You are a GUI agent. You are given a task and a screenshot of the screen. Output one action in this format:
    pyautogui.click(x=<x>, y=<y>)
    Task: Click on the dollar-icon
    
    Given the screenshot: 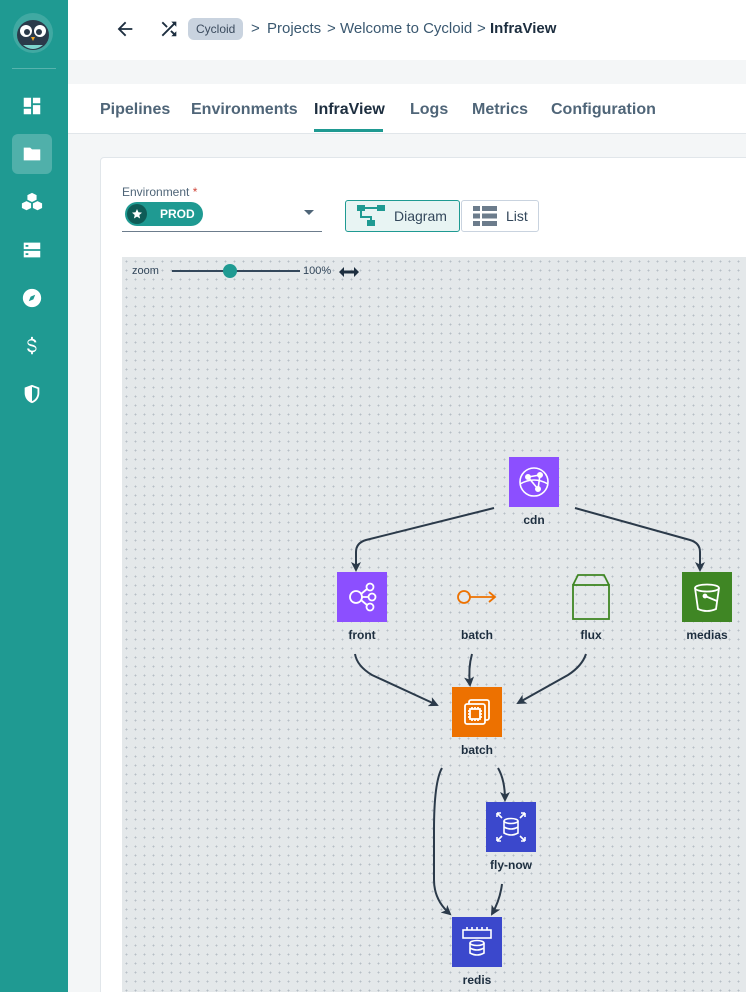 What is the action you would take?
    pyautogui.click(x=32, y=345)
    